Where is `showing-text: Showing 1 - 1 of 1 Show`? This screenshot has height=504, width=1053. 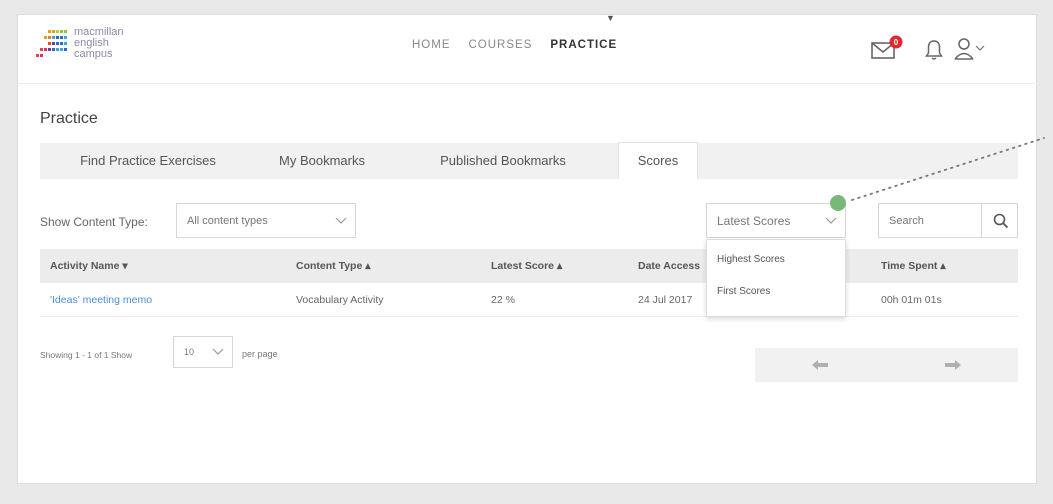
showing-text: Showing 1 - 1 of 1 Show is located at coordinates (86, 355).